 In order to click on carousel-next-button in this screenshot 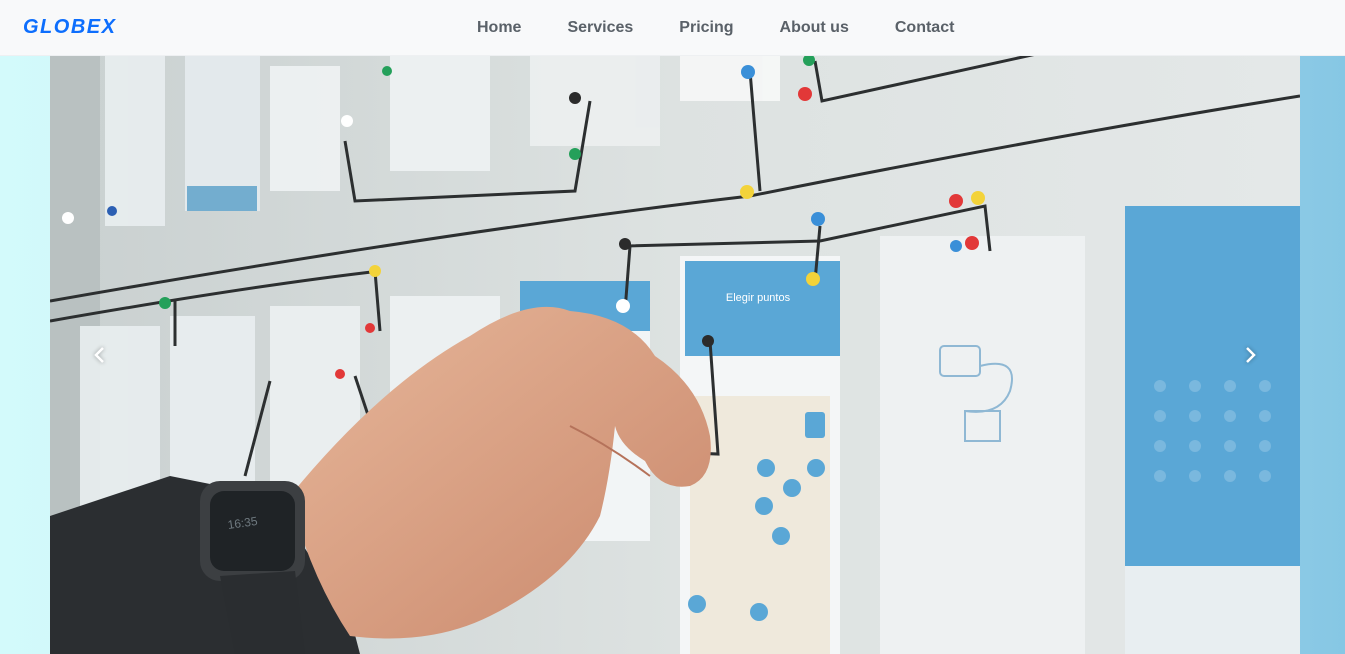, I will do `click(1250, 355)`.